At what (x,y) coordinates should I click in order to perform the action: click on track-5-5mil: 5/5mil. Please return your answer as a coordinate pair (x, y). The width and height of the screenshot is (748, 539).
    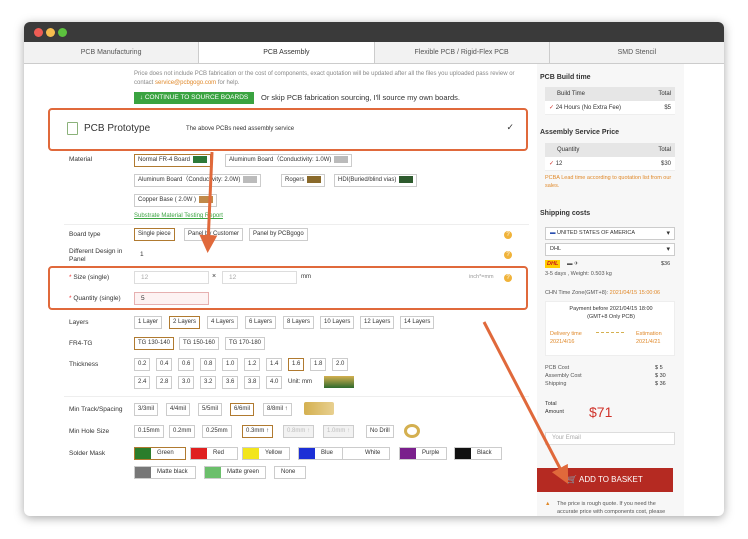
    Looking at the image, I should click on (210, 409).